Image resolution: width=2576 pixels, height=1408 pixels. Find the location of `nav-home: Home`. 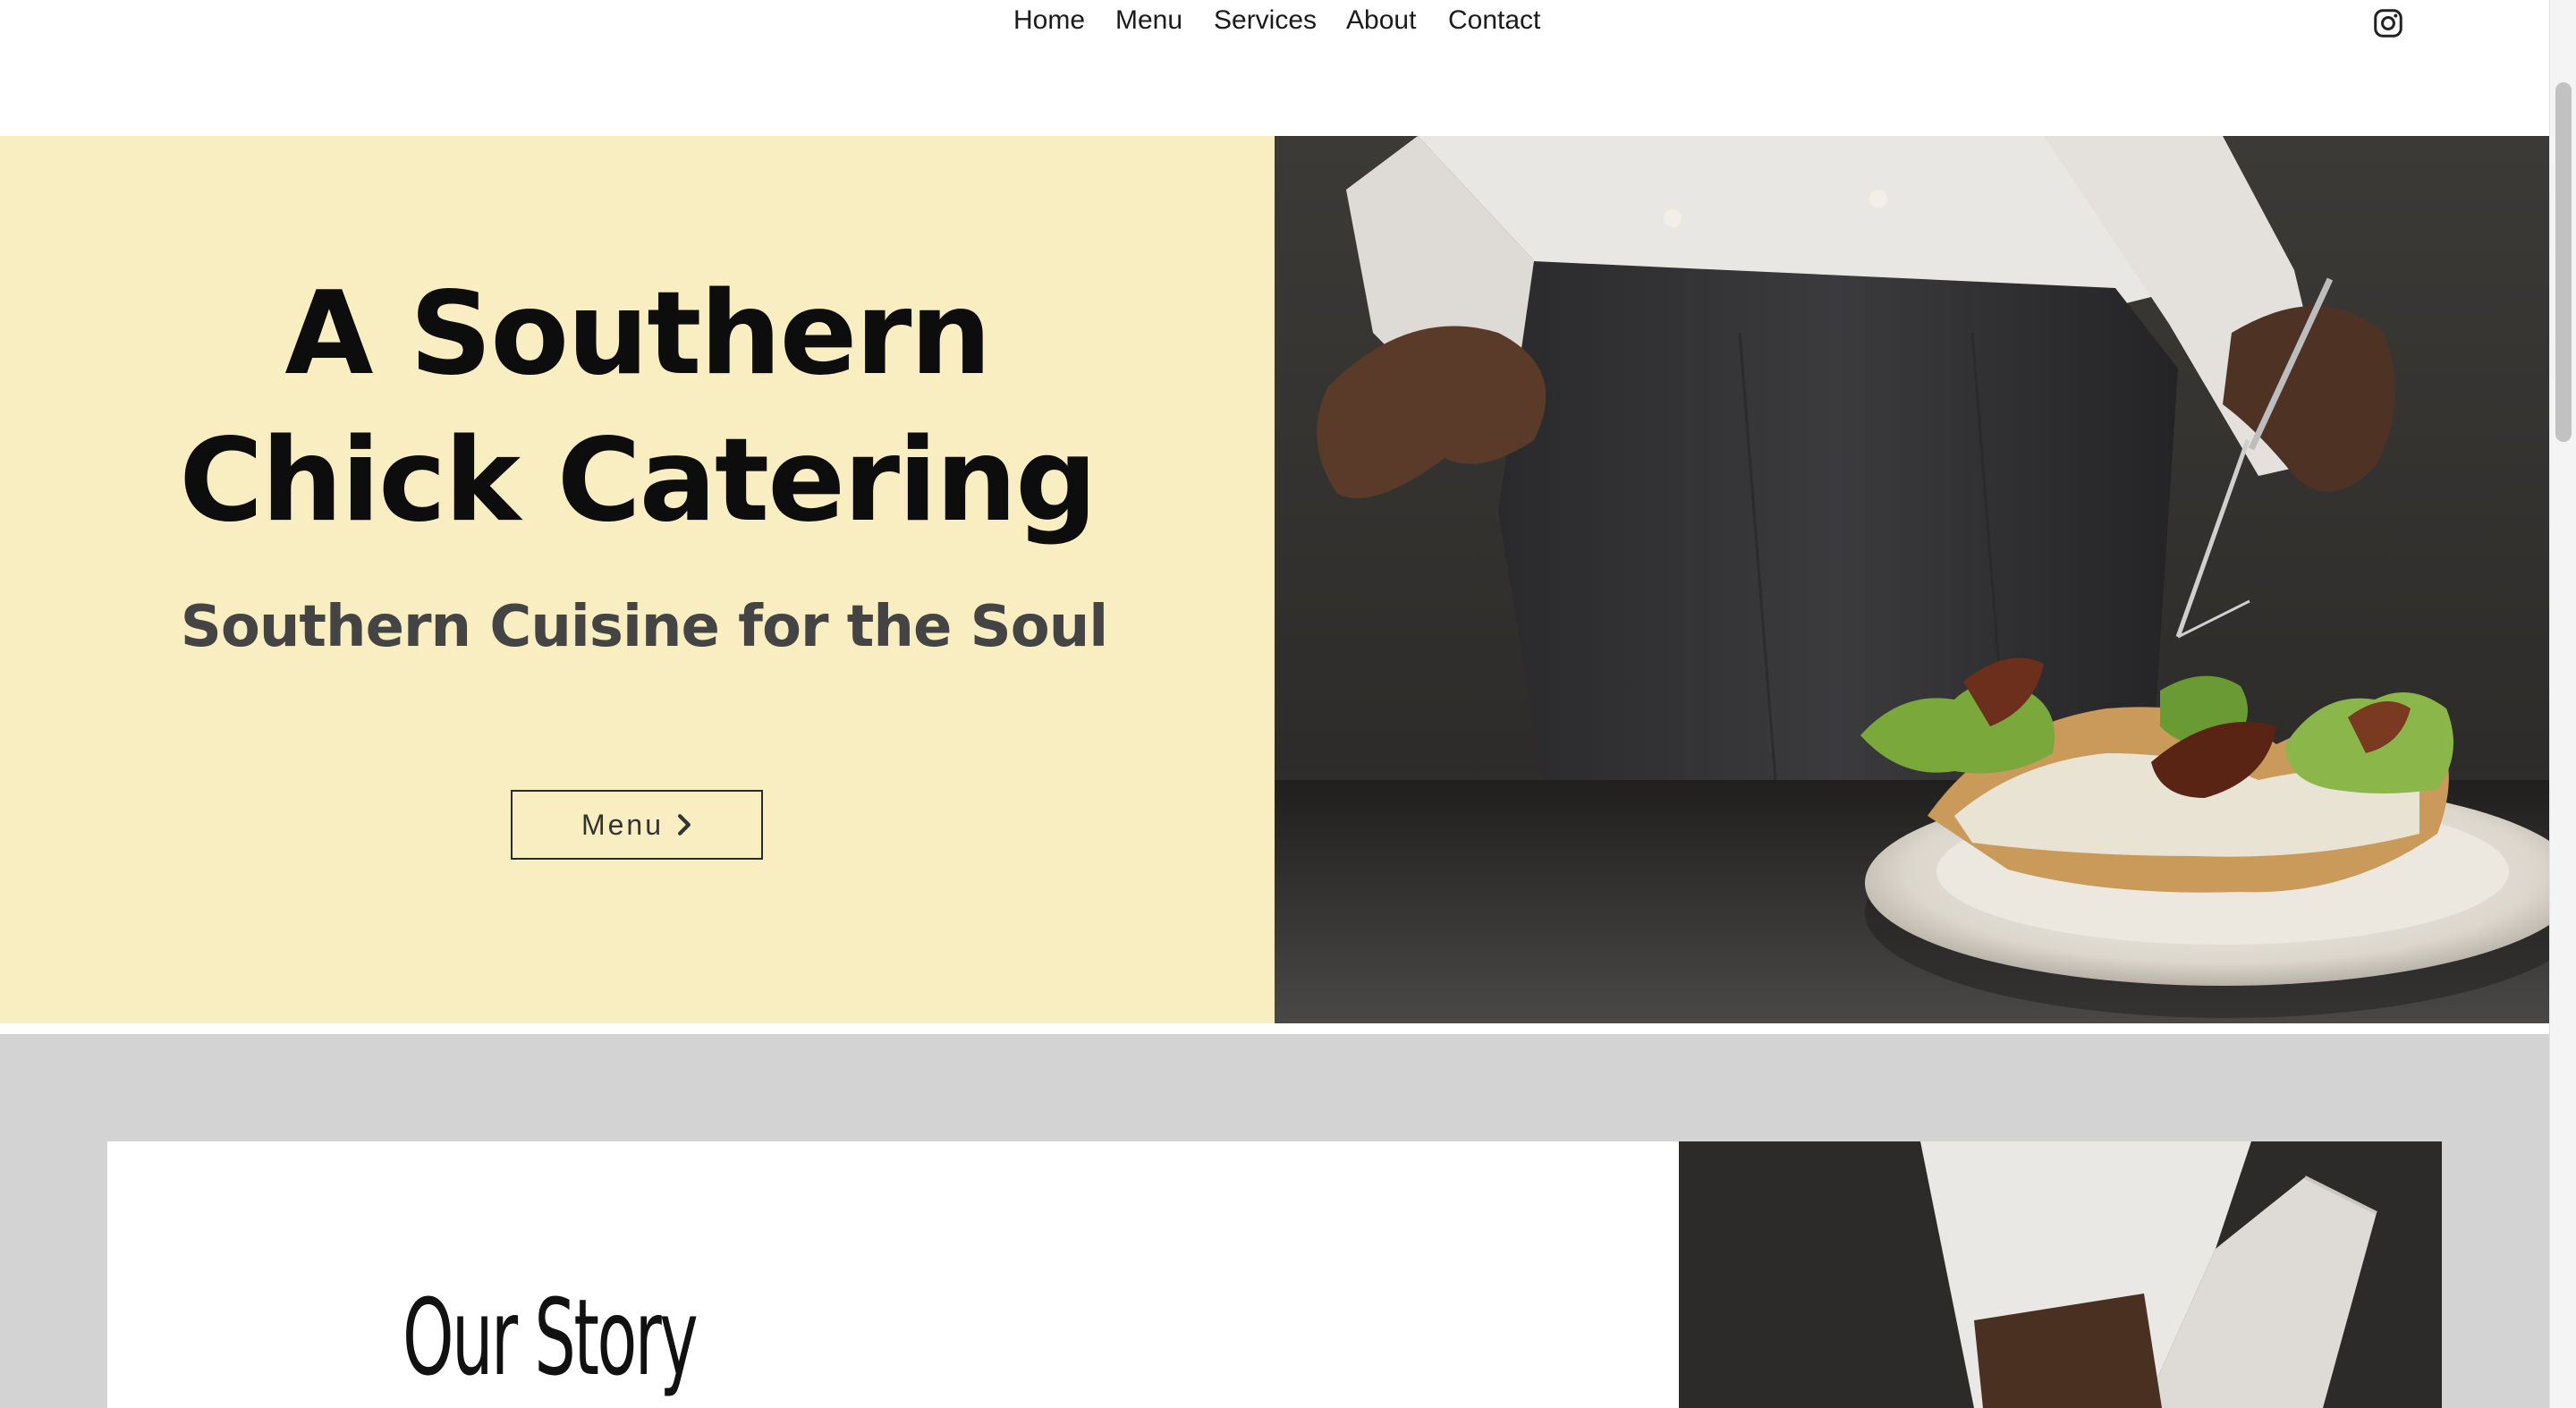

nav-home: Home is located at coordinates (1049, 20).